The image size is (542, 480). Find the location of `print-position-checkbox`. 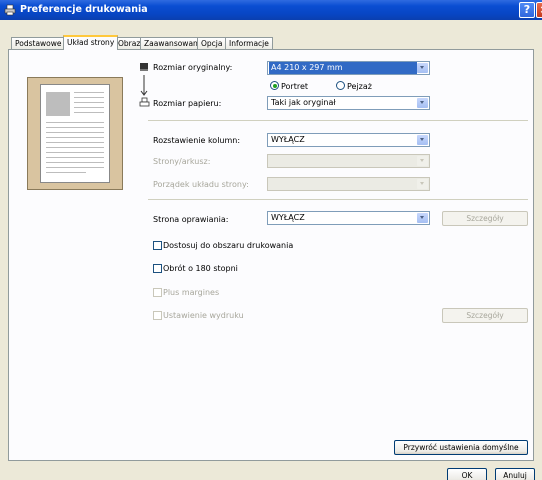

print-position-checkbox is located at coordinates (157, 315).